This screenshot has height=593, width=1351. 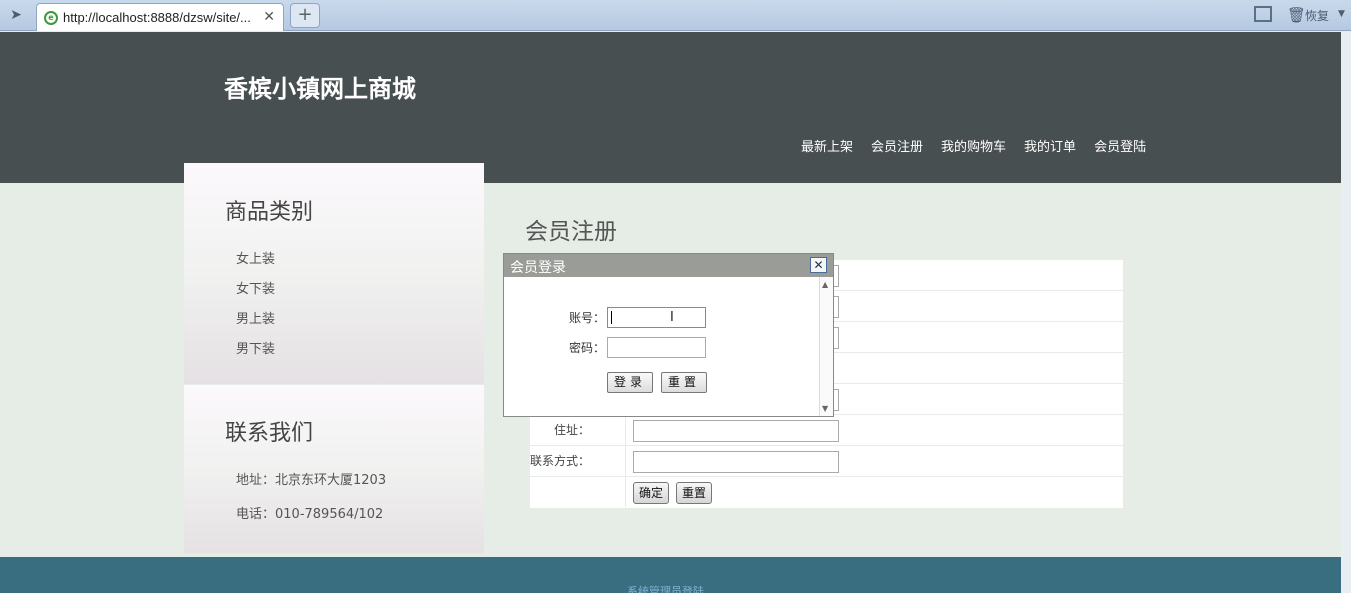 I want to click on account-input: I, so click(x=656, y=317).